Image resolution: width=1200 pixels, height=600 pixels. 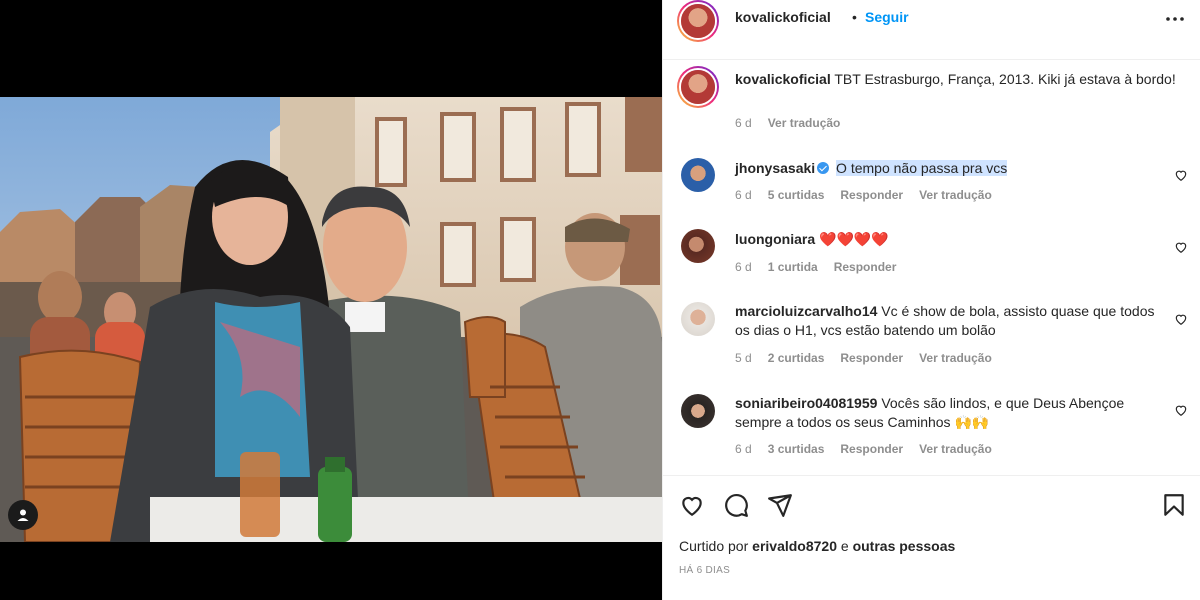 I want to click on caption-avatar, so click(x=698, y=87).